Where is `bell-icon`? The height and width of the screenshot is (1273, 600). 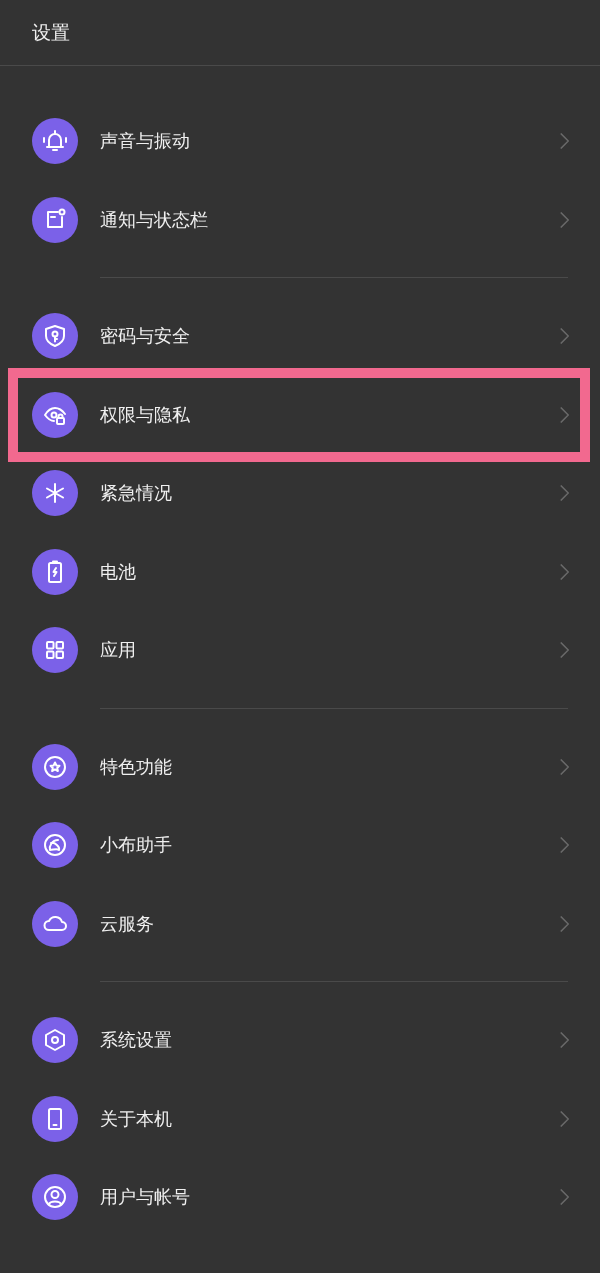 bell-icon is located at coordinates (55, 141).